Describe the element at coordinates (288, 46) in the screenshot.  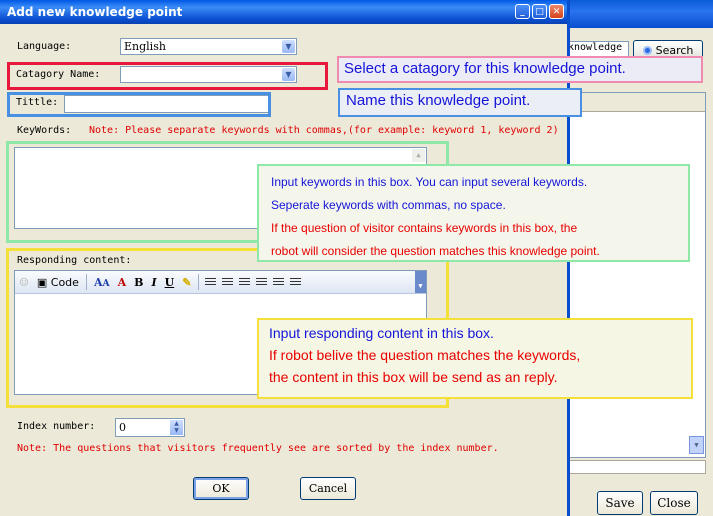
I see `chevron-down-icon: ▼` at that location.